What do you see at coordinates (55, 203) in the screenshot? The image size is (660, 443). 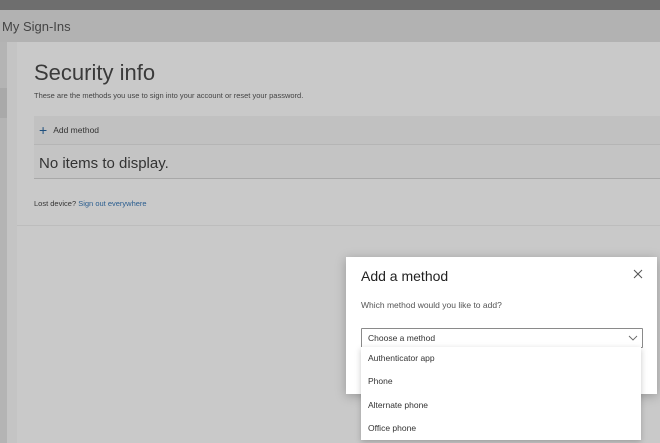 I see `lost-device-label: Lost device?` at bounding box center [55, 203].